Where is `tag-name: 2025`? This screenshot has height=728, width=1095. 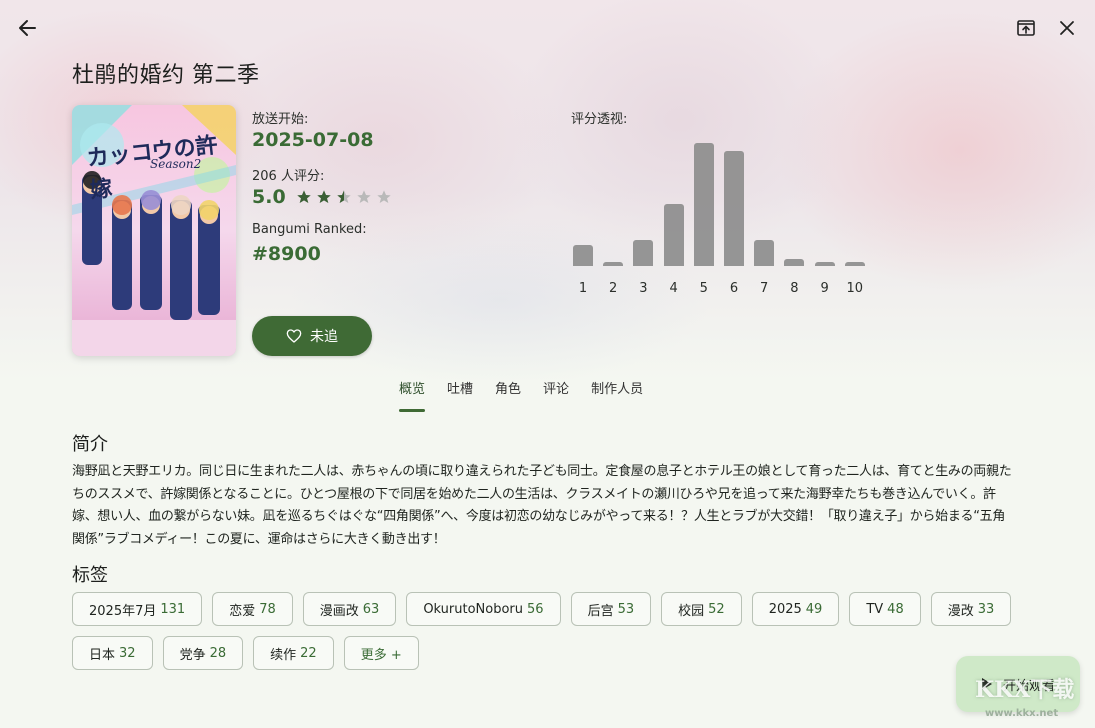 tag-name: 2025 is located at coordinates (785, 609).